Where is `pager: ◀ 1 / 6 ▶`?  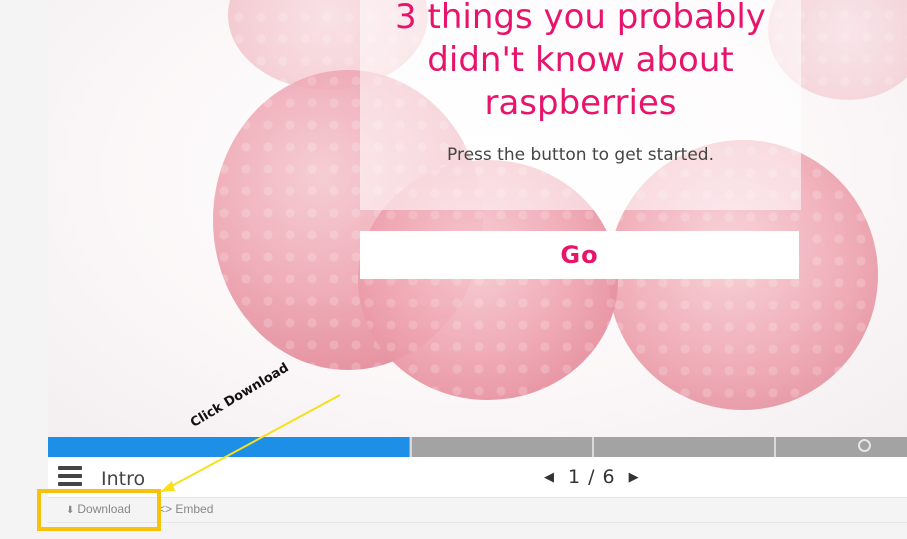 pager: ◀ 1 / 6 ▶ is located at coordinates (591, 477).